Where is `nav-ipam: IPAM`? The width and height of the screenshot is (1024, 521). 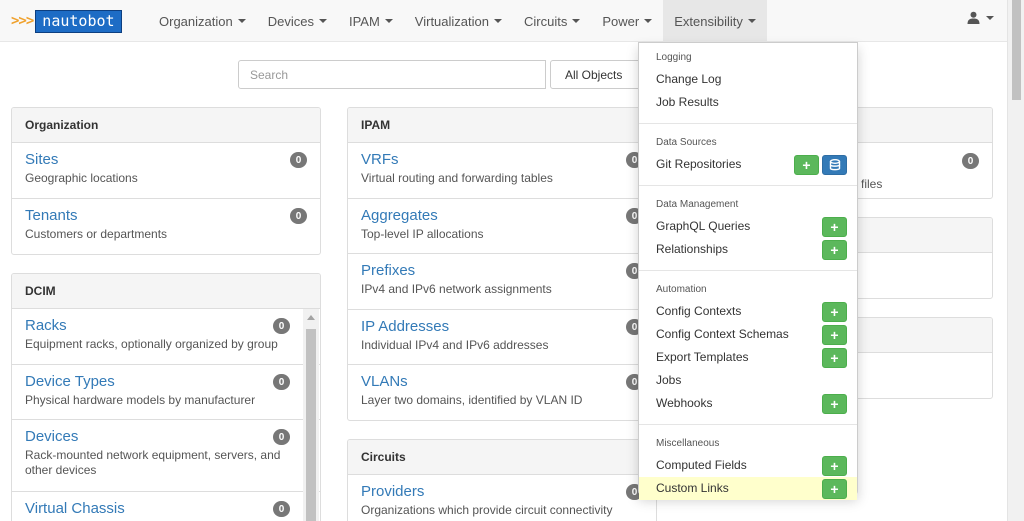 nav-ipam: IPAM is located at coordinates (371, 21).